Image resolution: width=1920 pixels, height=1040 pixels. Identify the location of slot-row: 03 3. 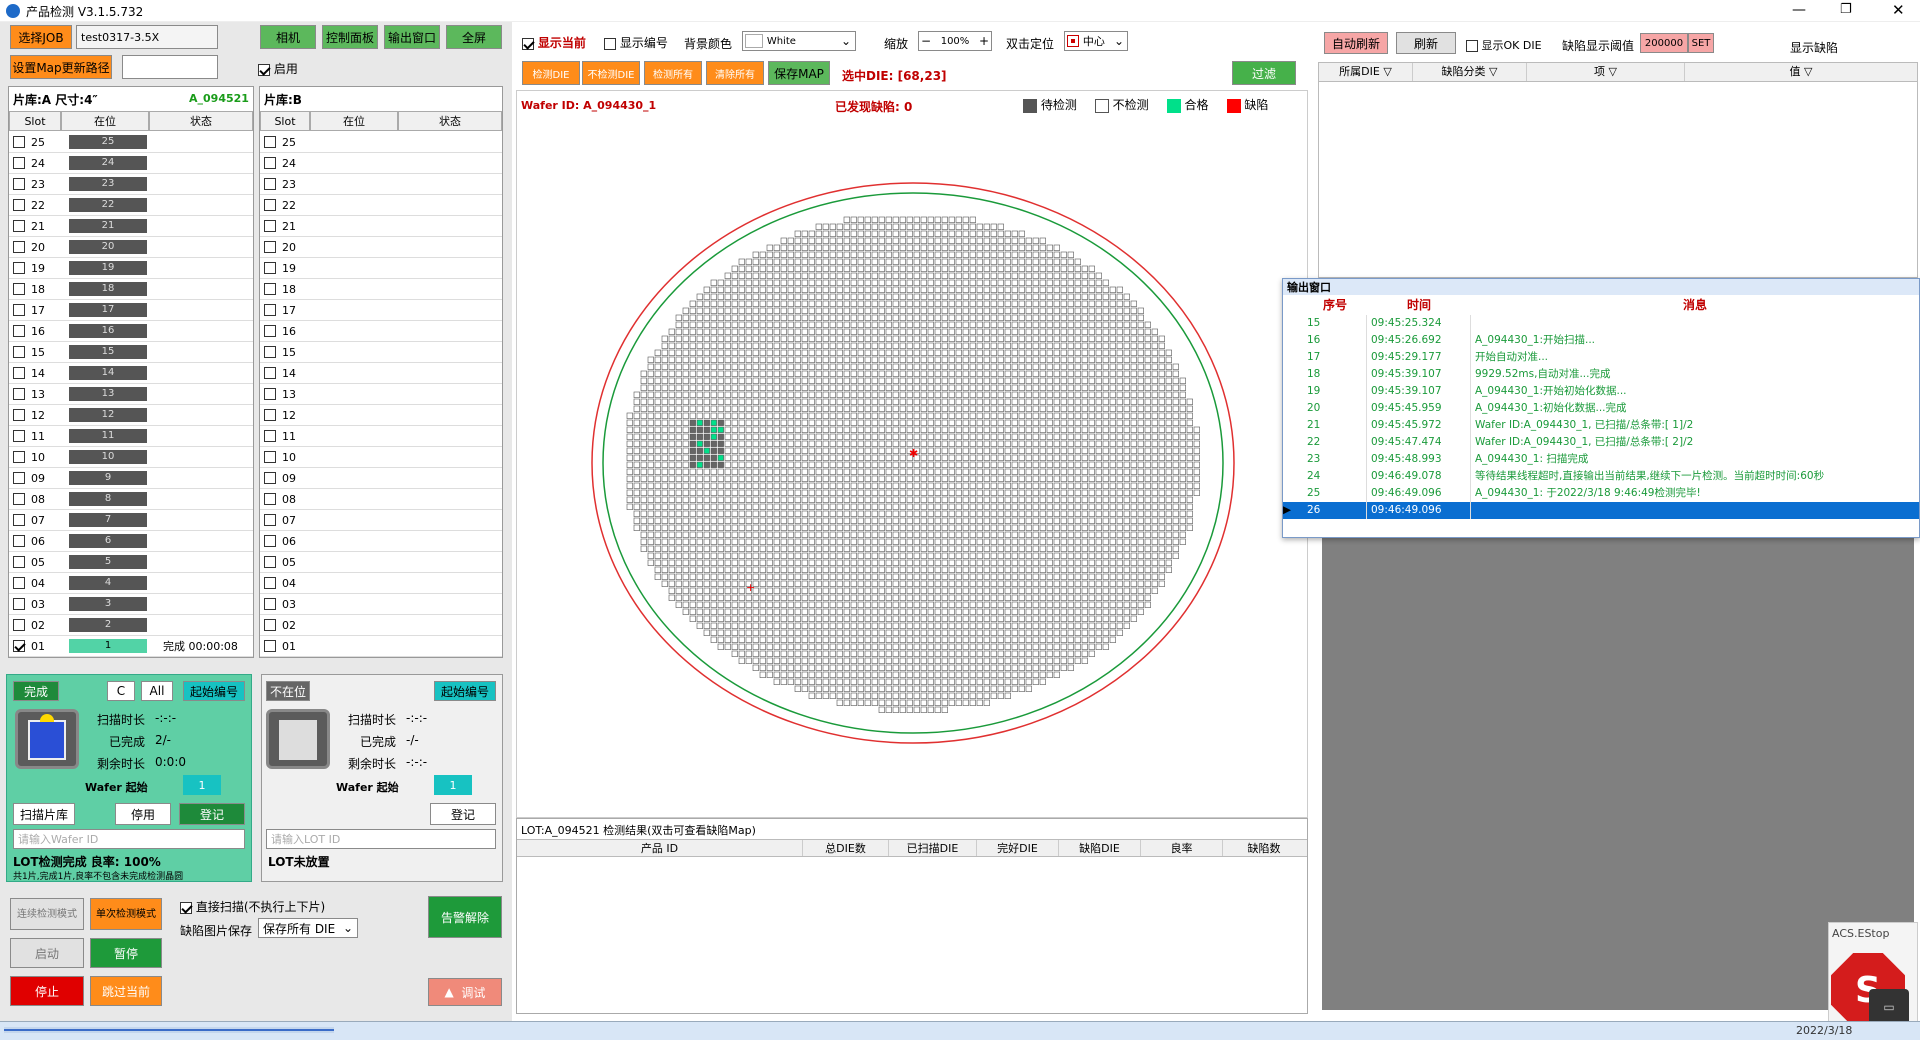
(131, 604).